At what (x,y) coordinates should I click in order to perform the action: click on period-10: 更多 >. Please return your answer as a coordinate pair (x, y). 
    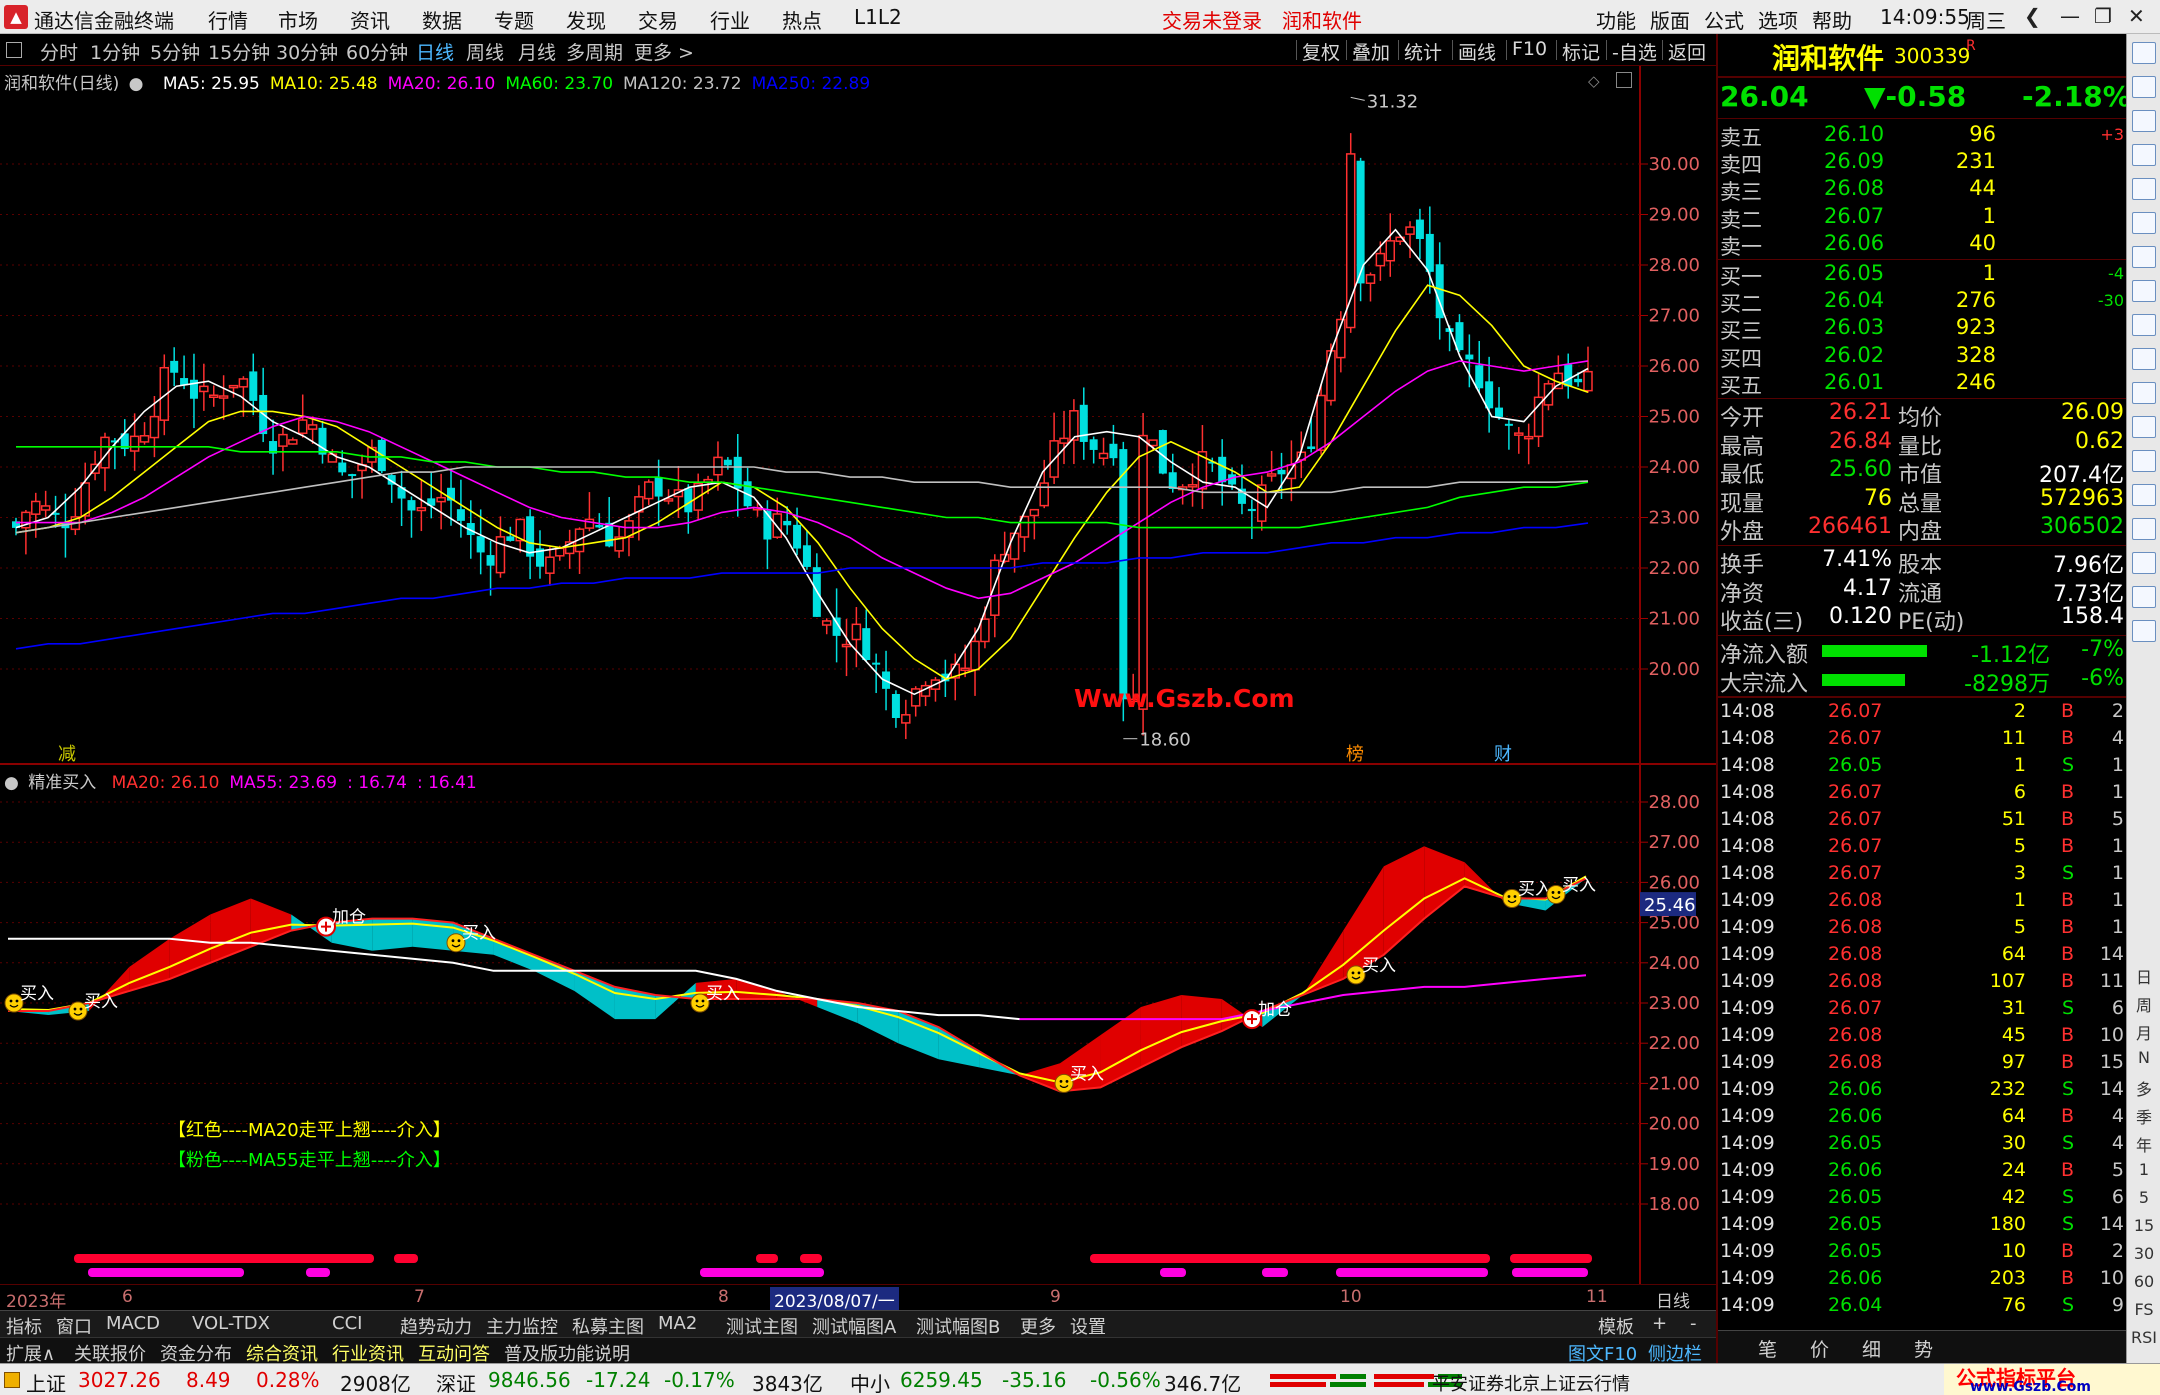
    Looking at the image, I should click on (664, 51).